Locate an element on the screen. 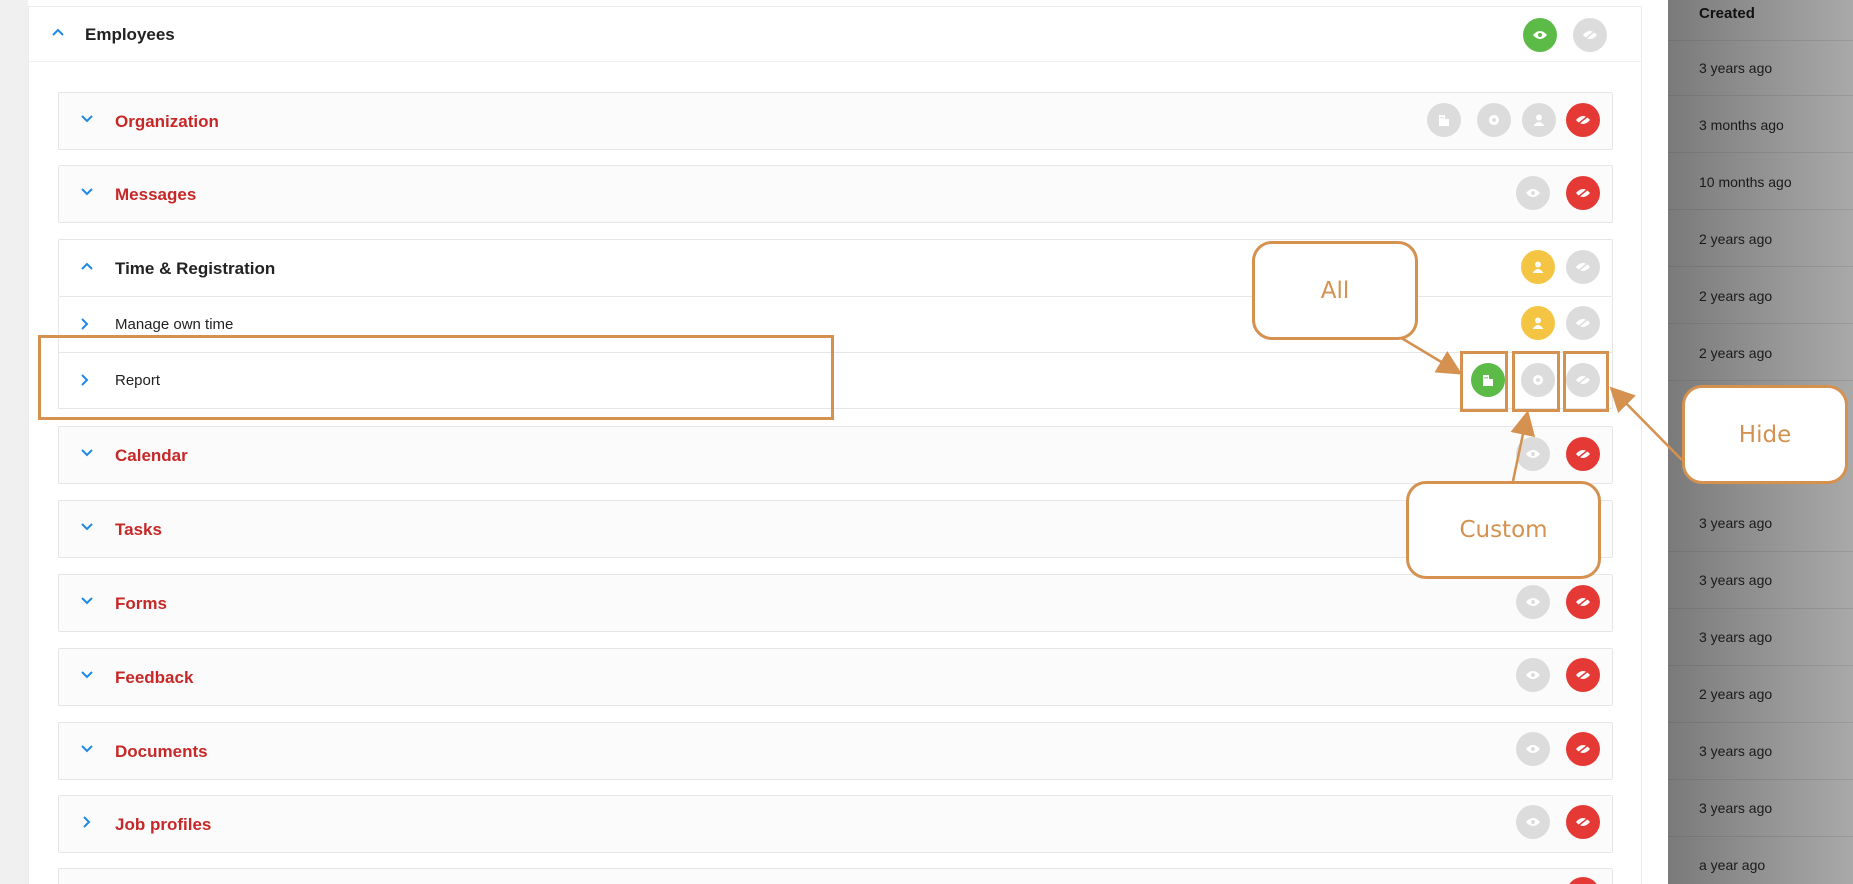 Image resolution: width=1853 pixels, height=884 pixels. report-row-highlight is located at coordinates (436, 377).